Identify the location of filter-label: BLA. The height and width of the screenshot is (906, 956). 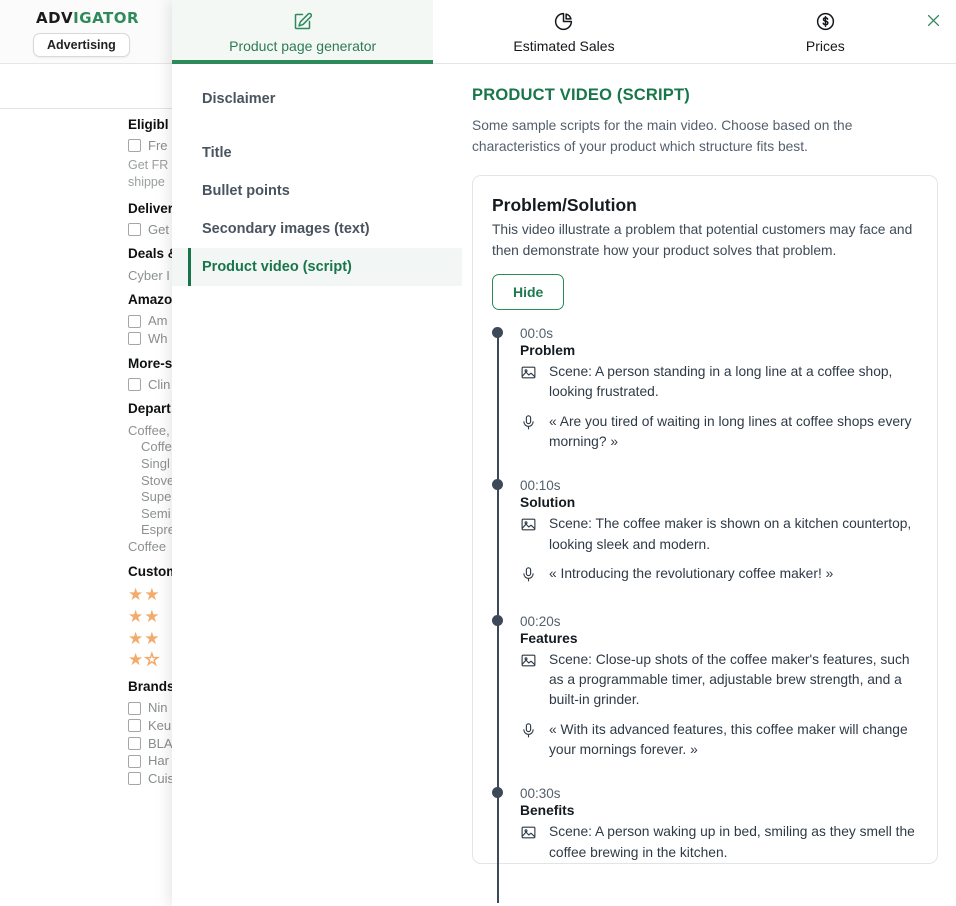
(160, 743).